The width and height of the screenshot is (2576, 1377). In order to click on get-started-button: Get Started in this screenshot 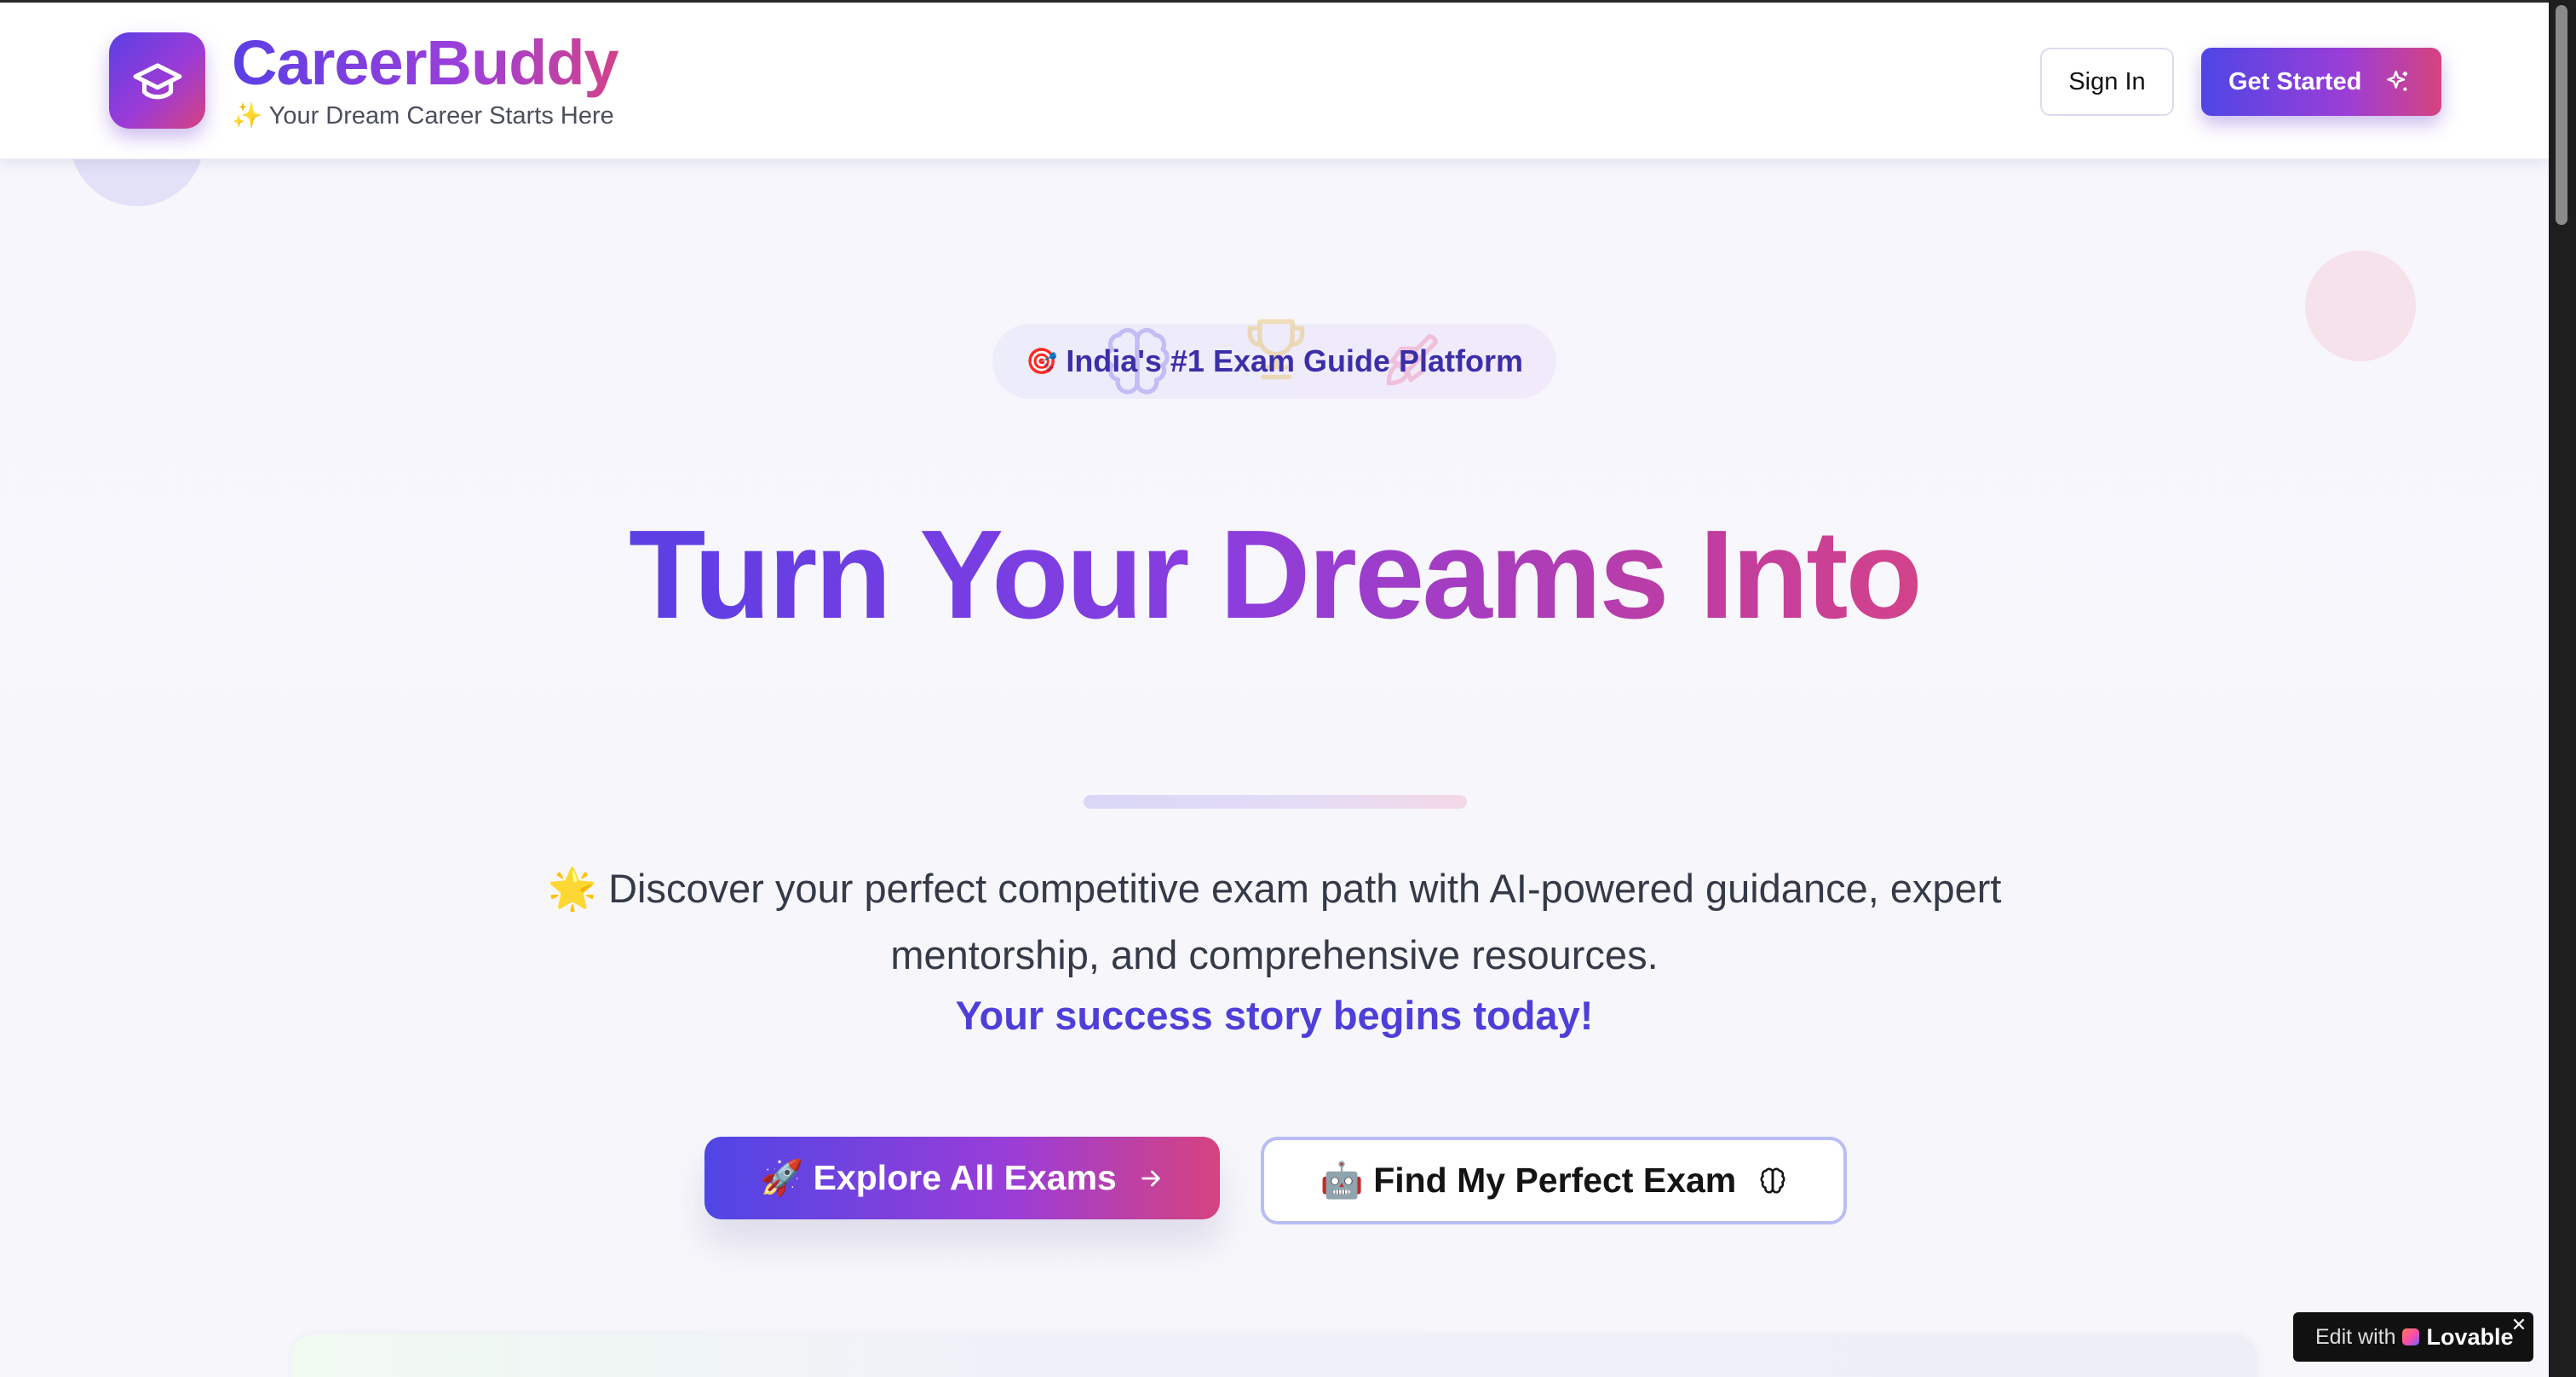, I will do `click(2321, 82)`.